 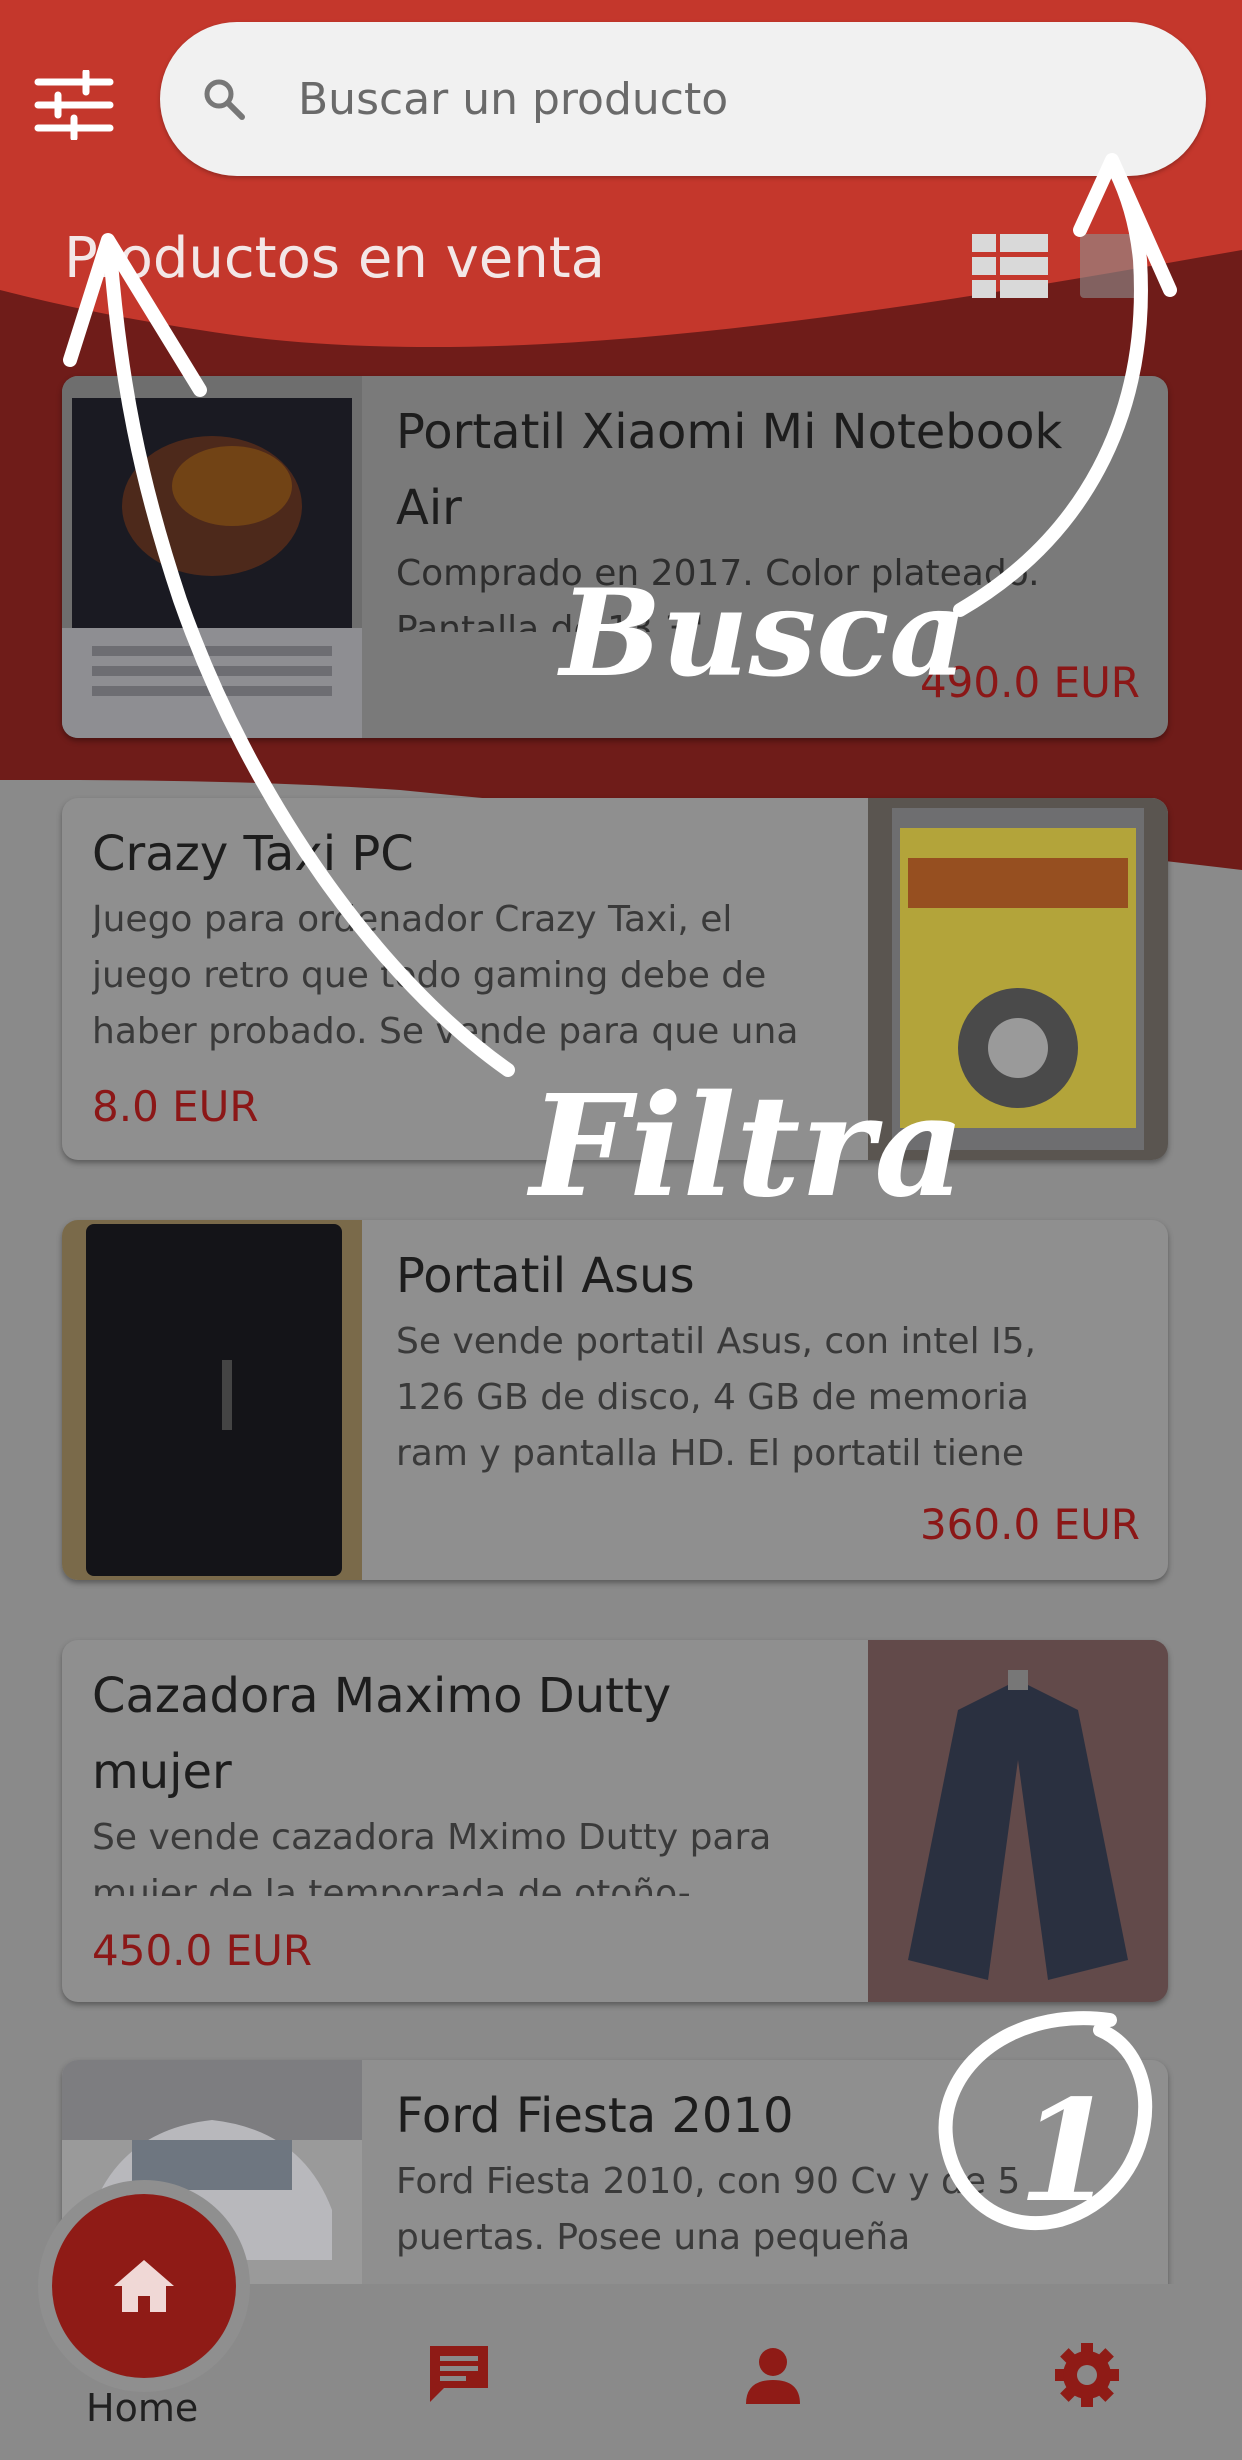 What do you see at coordinates (708, 99) in the screenshot?
I see `search-input` at bounding box center [708, 99].